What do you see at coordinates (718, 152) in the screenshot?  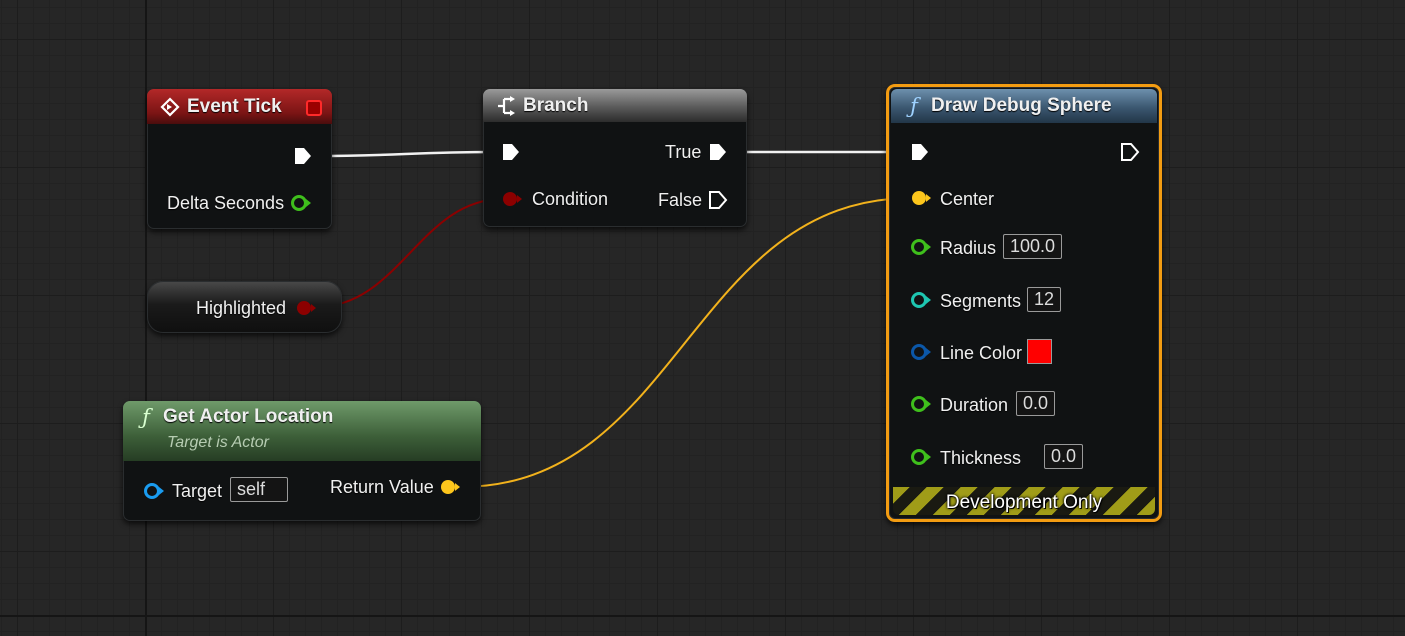 I see `branch-true-pin` at bounding box center [718, 152].